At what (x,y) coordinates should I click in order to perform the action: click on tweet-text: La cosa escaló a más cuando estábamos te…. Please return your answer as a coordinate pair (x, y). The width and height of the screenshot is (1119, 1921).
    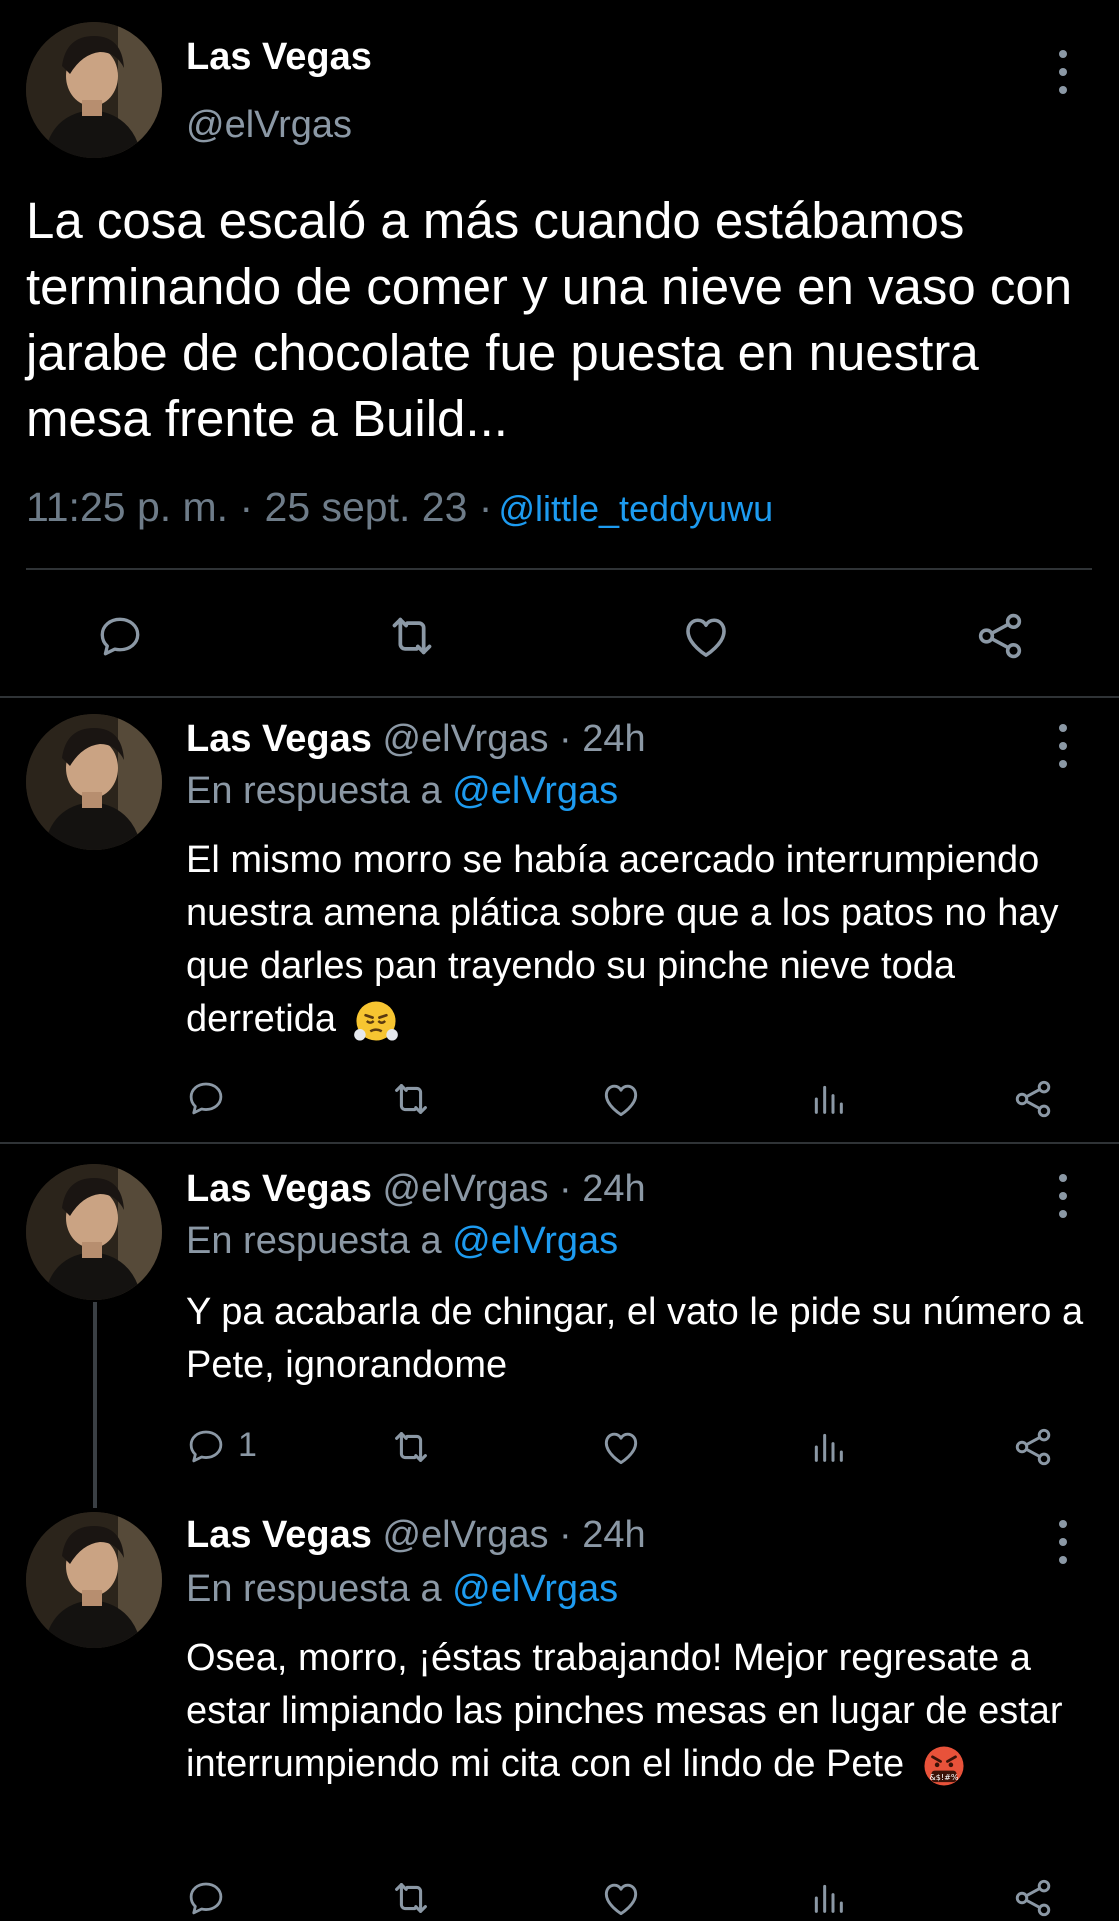
    Looking at the image, I should click on (549, 319).